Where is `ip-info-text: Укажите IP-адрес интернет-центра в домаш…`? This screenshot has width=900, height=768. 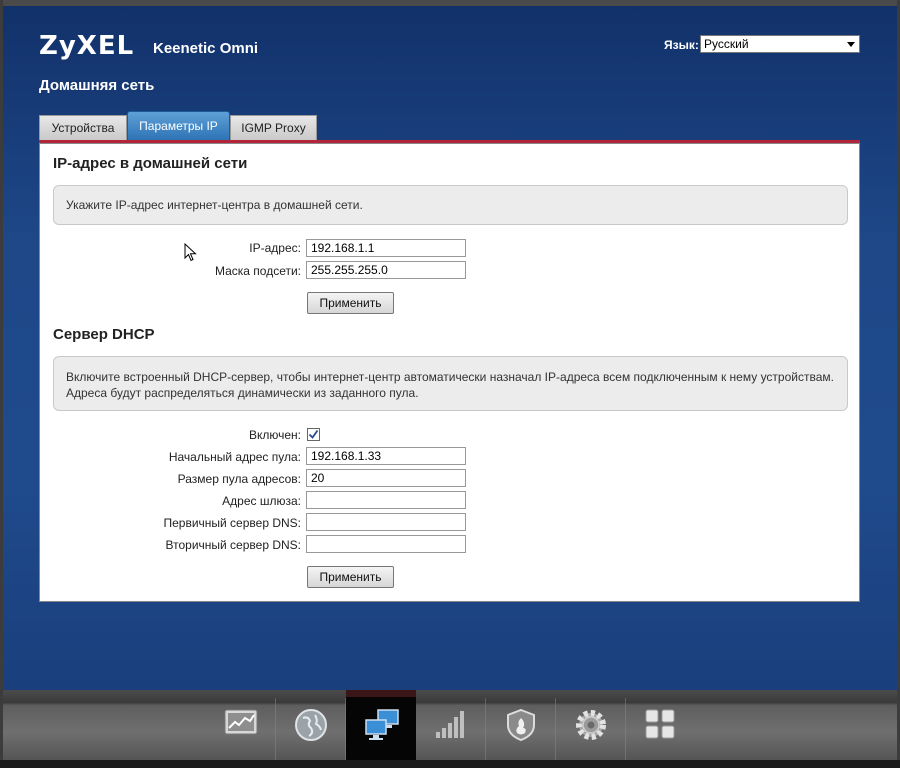
ip-info-text: Укажите IP-адрес интернет-центра в домаш… is located at coordinates (214, 205).